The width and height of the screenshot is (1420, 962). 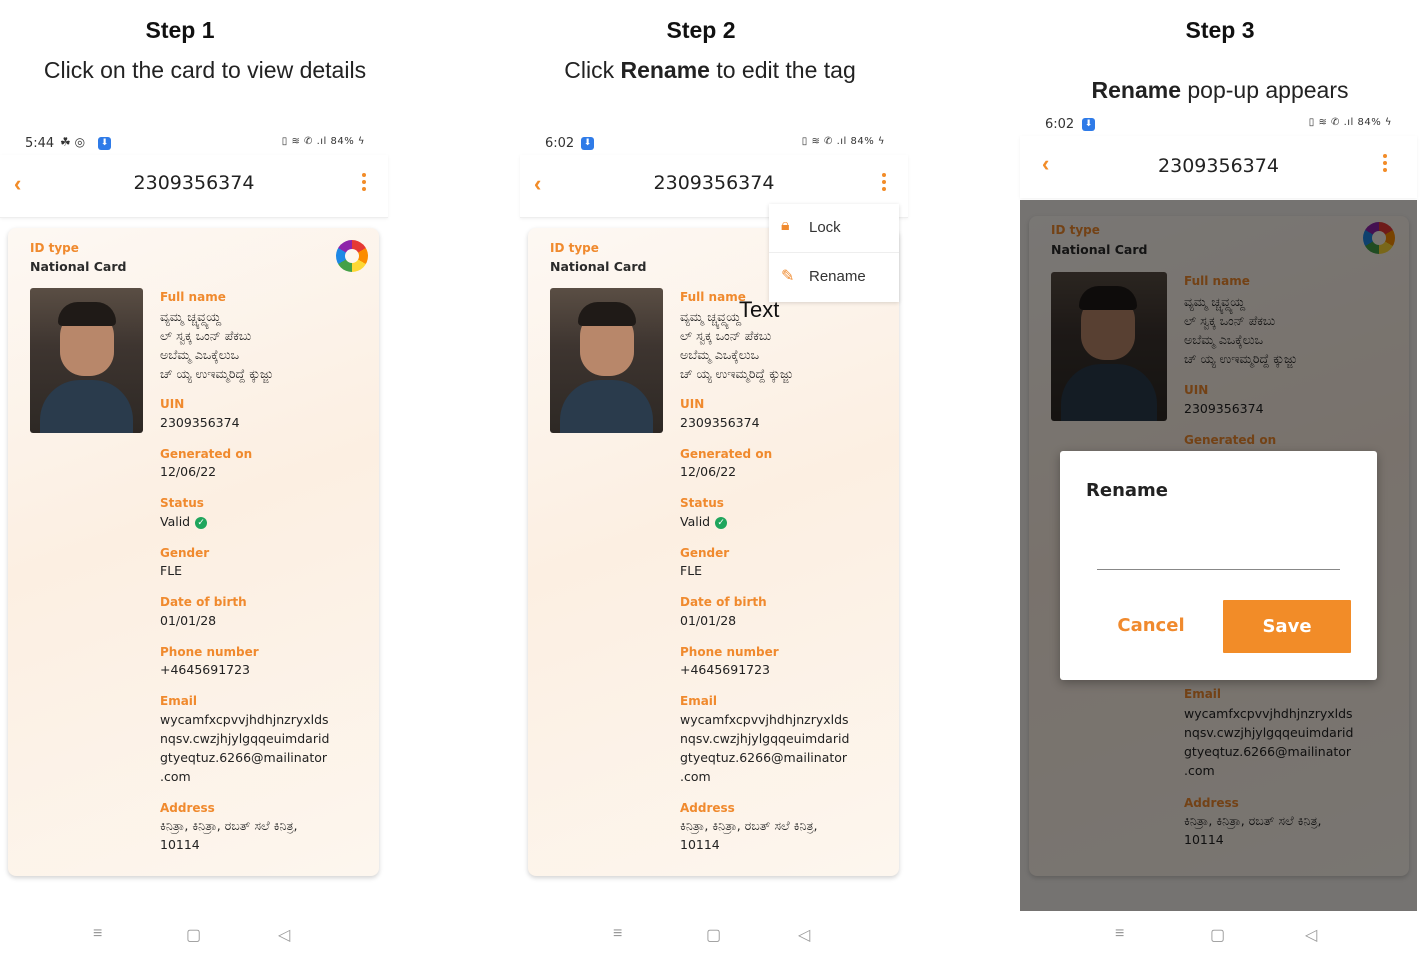 I want to click on menu-item-lock: 🔒︎ Lock, so click(x=834, y=228).